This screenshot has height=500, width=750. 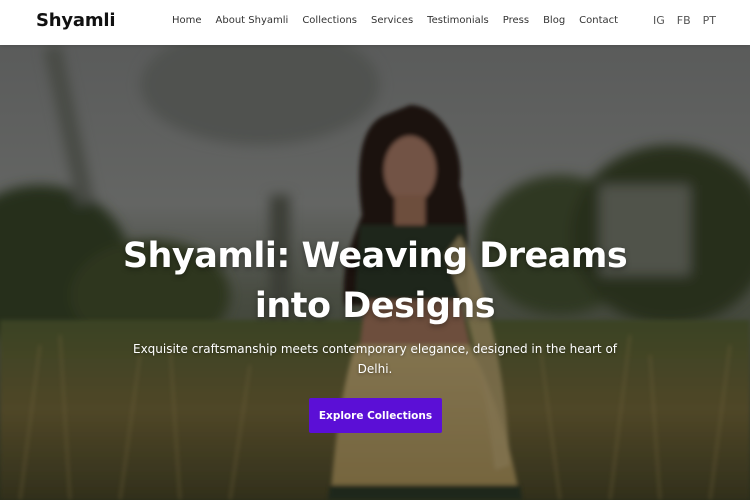 I want to click on facebook-link: FB, so click(x=684, y=20).